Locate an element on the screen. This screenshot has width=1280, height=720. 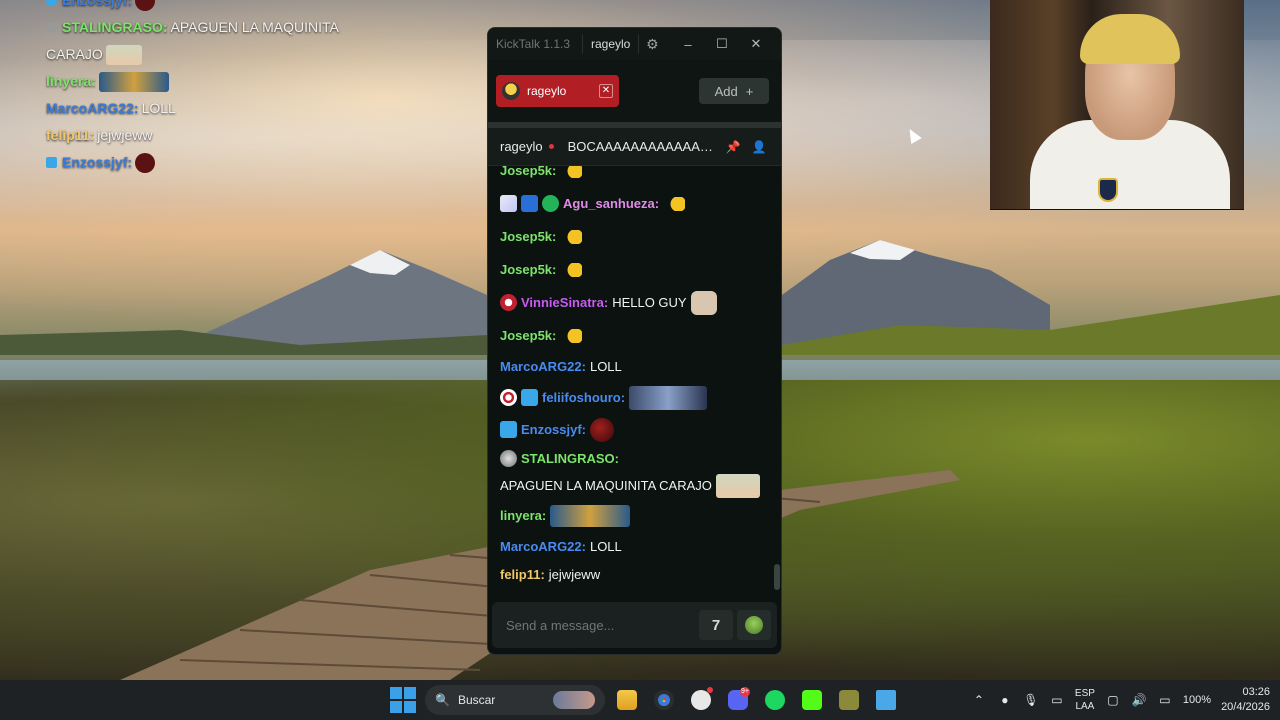
taskbar-search: 🔍 Buscar is located at coordinates (515, 700).